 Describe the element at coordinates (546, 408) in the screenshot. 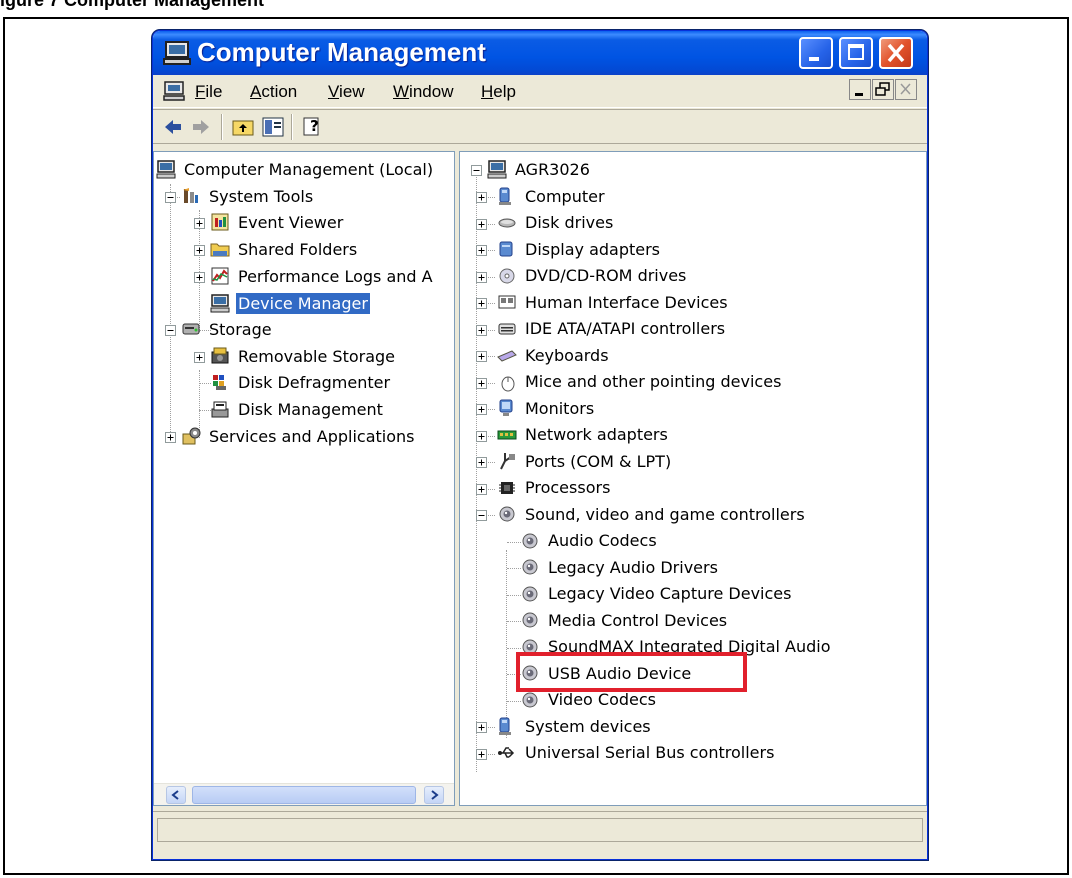

I see `tree-item-monitors: Monitors` at that location.